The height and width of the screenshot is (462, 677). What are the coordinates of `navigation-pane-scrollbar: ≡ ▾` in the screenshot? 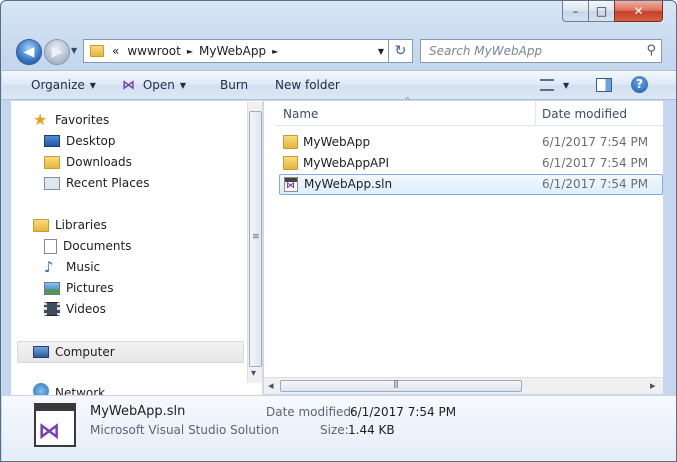 It's located at (254, 242).